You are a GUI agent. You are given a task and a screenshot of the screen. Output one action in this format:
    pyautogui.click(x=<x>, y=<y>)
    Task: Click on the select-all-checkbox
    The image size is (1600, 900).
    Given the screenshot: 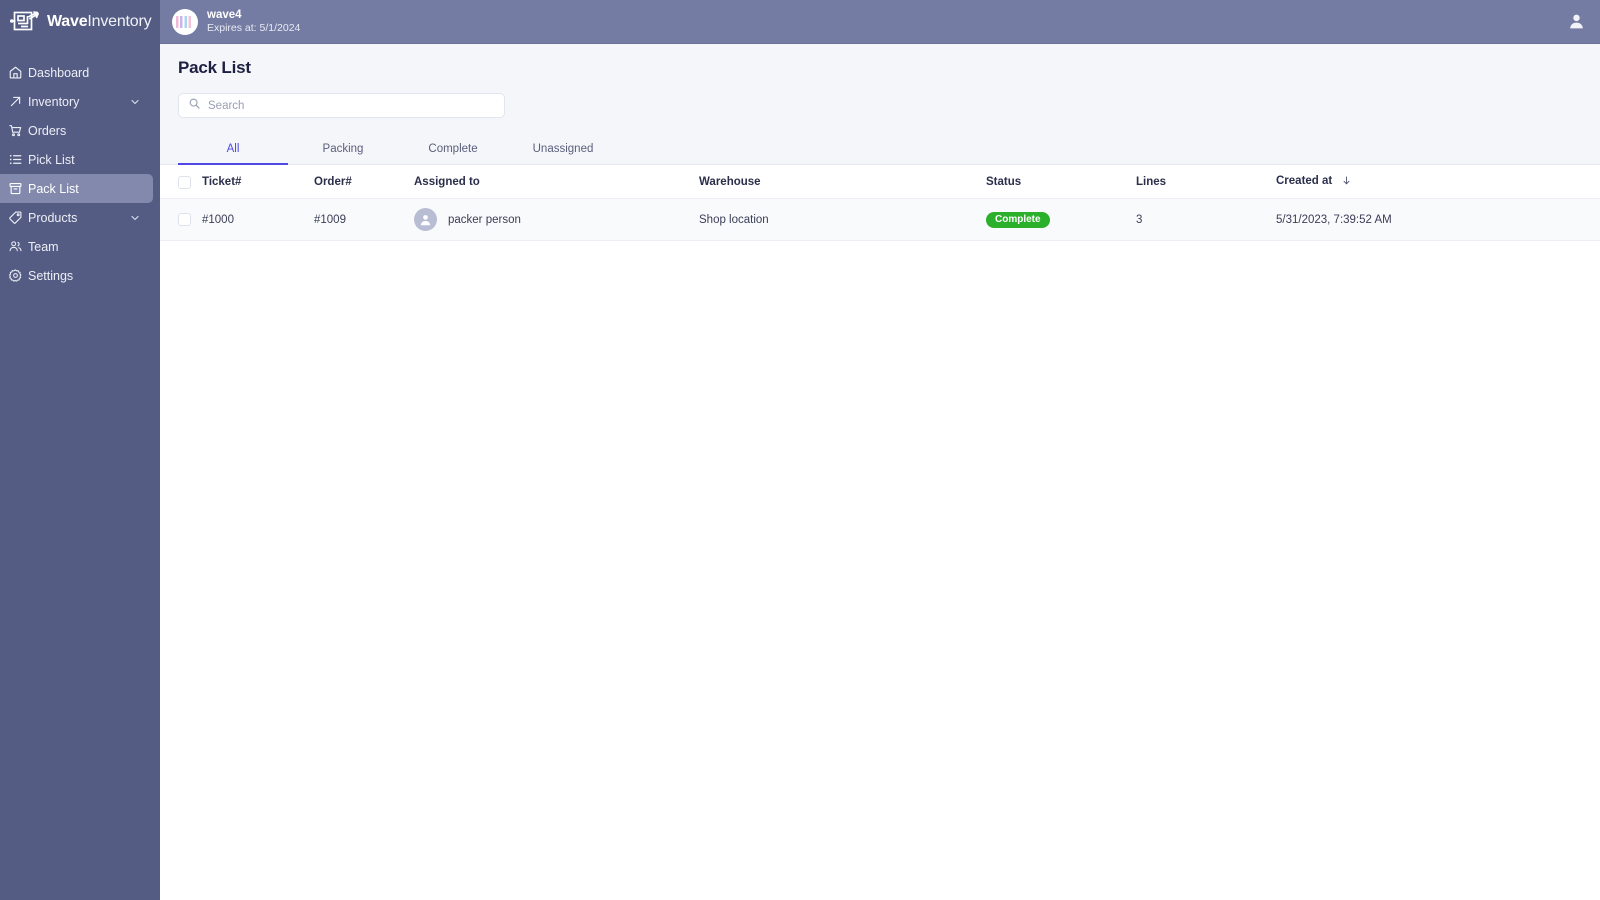 What is the action you would take?
    pyautogui.click(x=184, y=182)
    